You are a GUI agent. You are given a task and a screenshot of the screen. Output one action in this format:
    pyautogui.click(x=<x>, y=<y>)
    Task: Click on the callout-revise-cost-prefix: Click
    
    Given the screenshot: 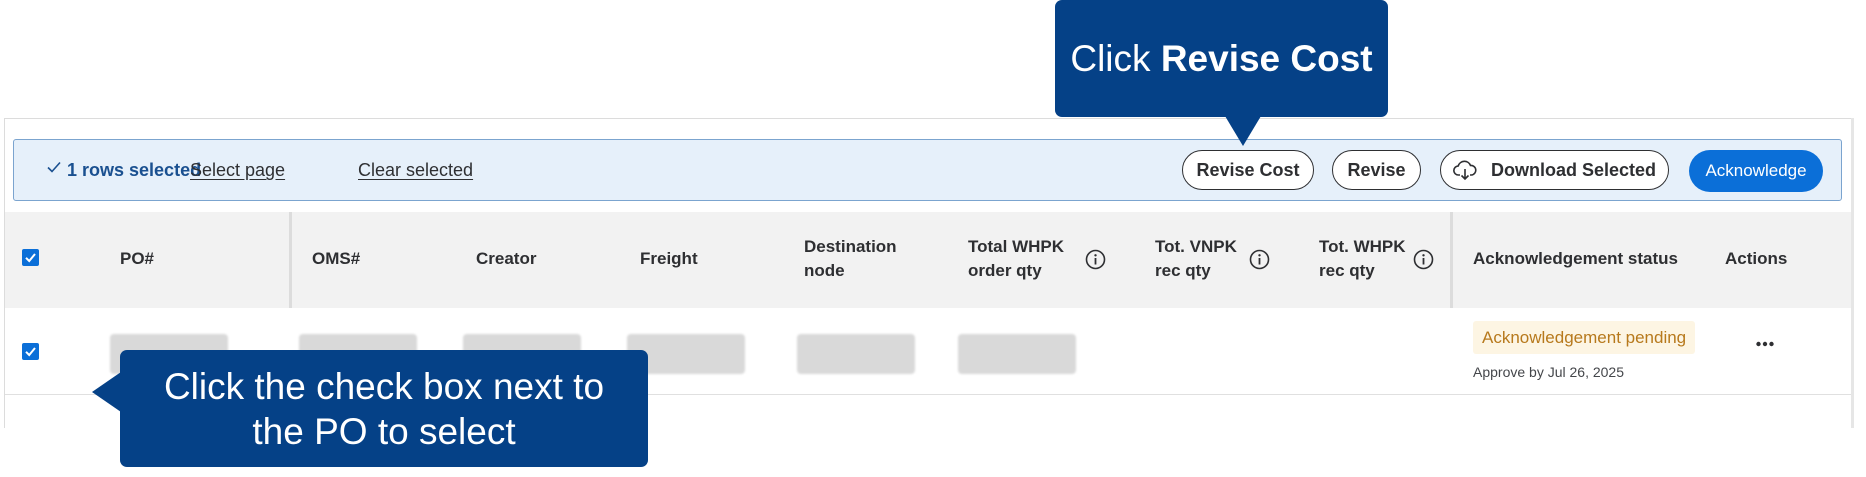 What is the action you would take?
    pyautogui.click(x=1115, y=58)
    